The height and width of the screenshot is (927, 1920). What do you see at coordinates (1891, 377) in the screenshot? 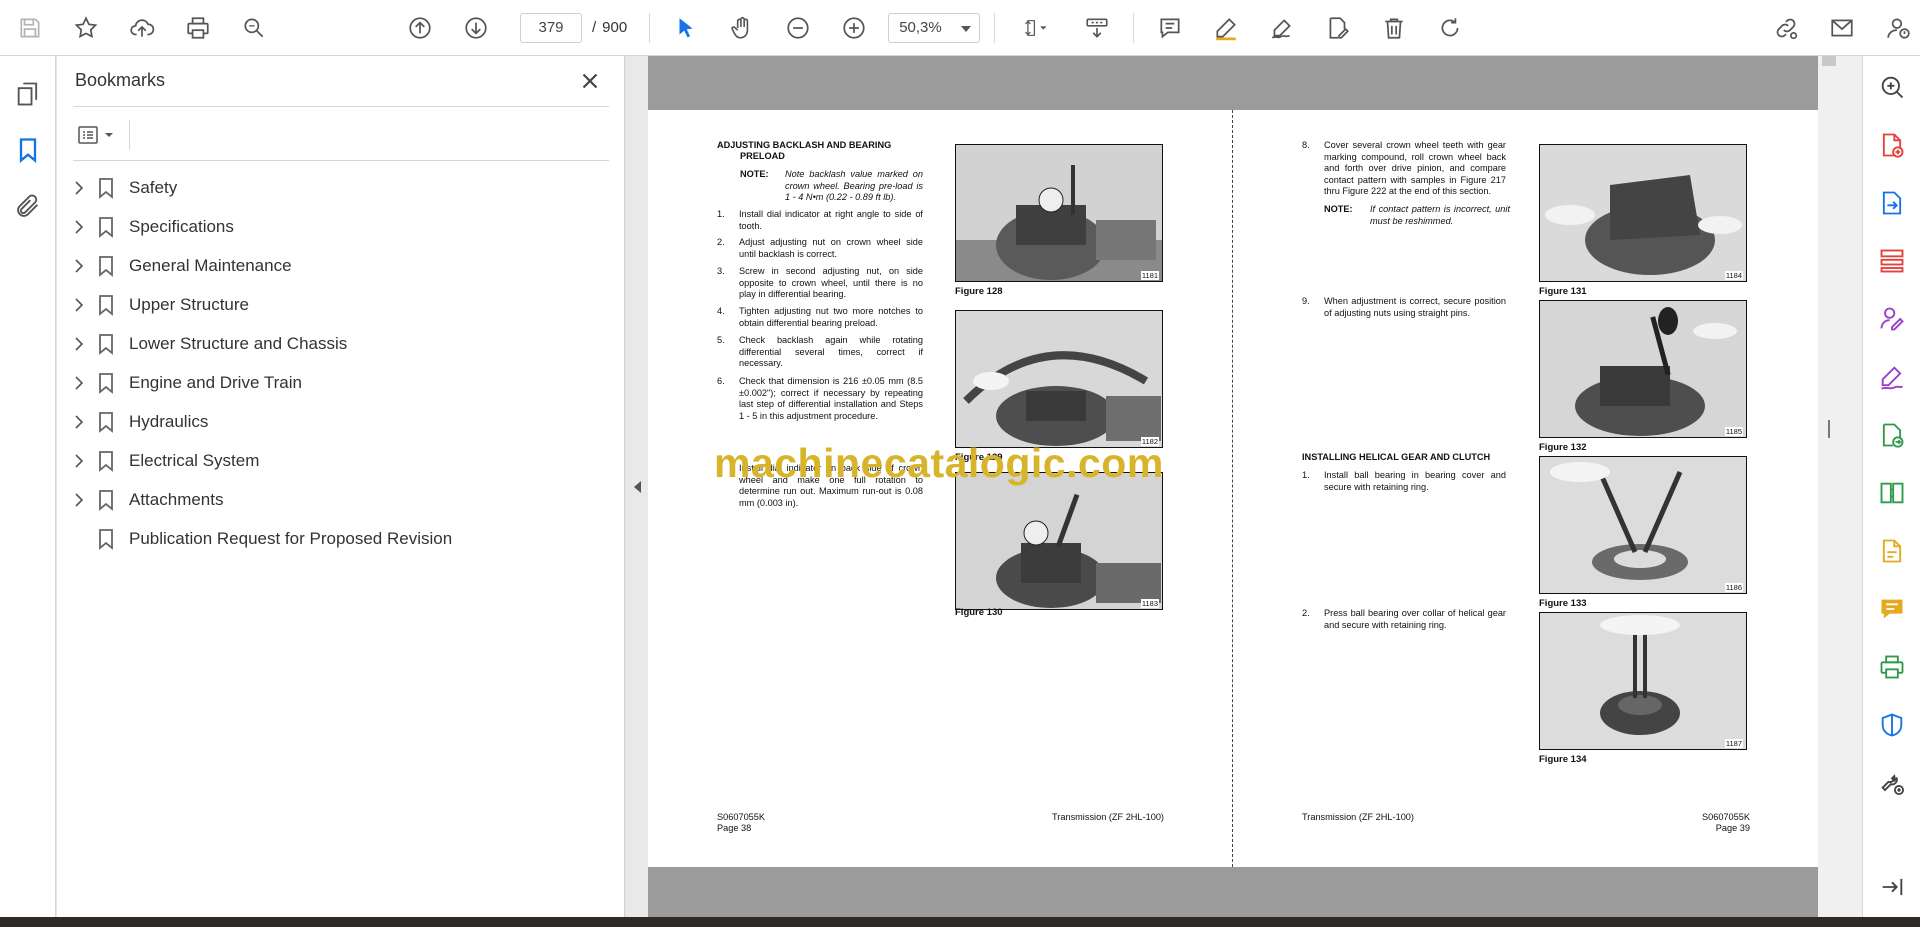
I see `fill-sign-icon` at bounding box center [1891, 377].